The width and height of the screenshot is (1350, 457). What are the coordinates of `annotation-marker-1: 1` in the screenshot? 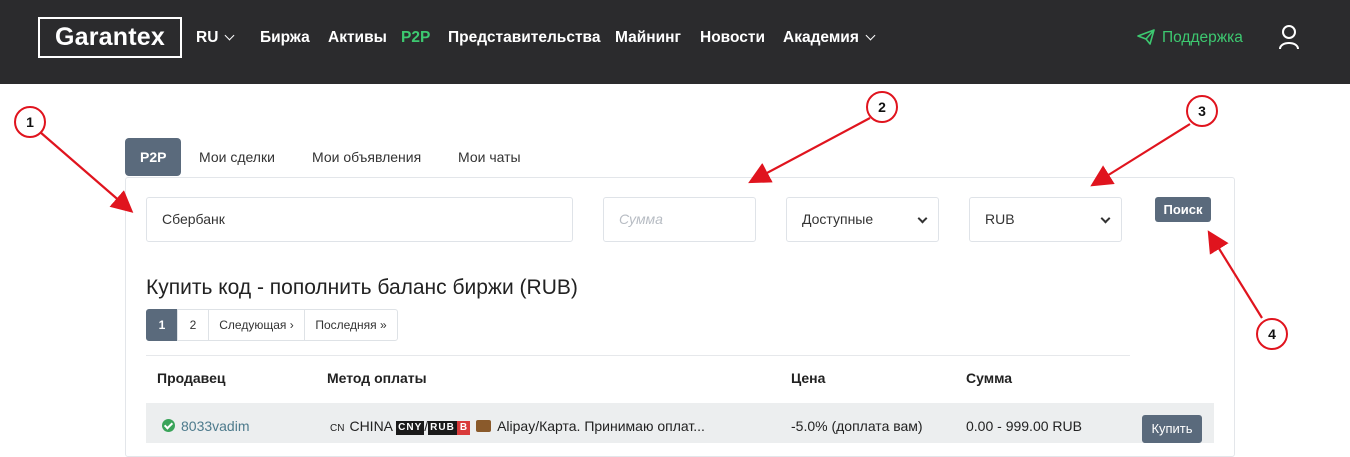 It's located at (30, 122).